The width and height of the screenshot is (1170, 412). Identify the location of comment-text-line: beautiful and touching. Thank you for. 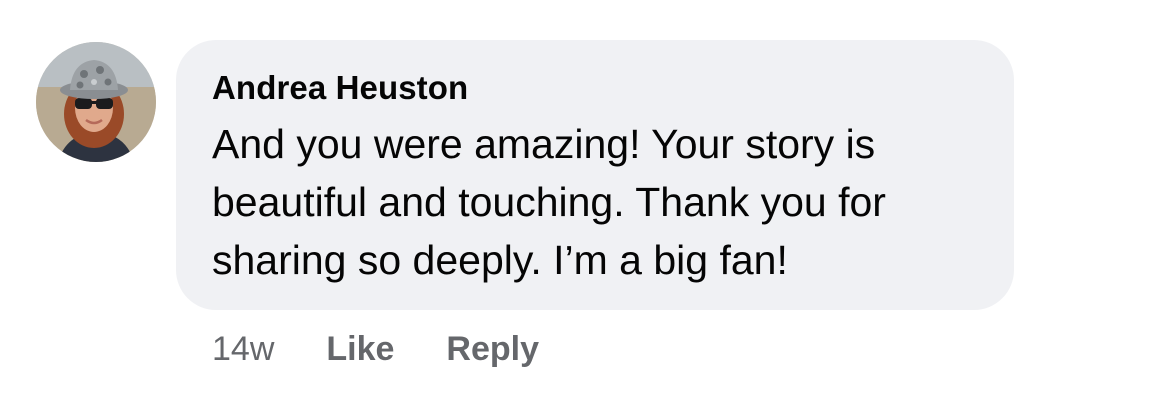
(549, 202).